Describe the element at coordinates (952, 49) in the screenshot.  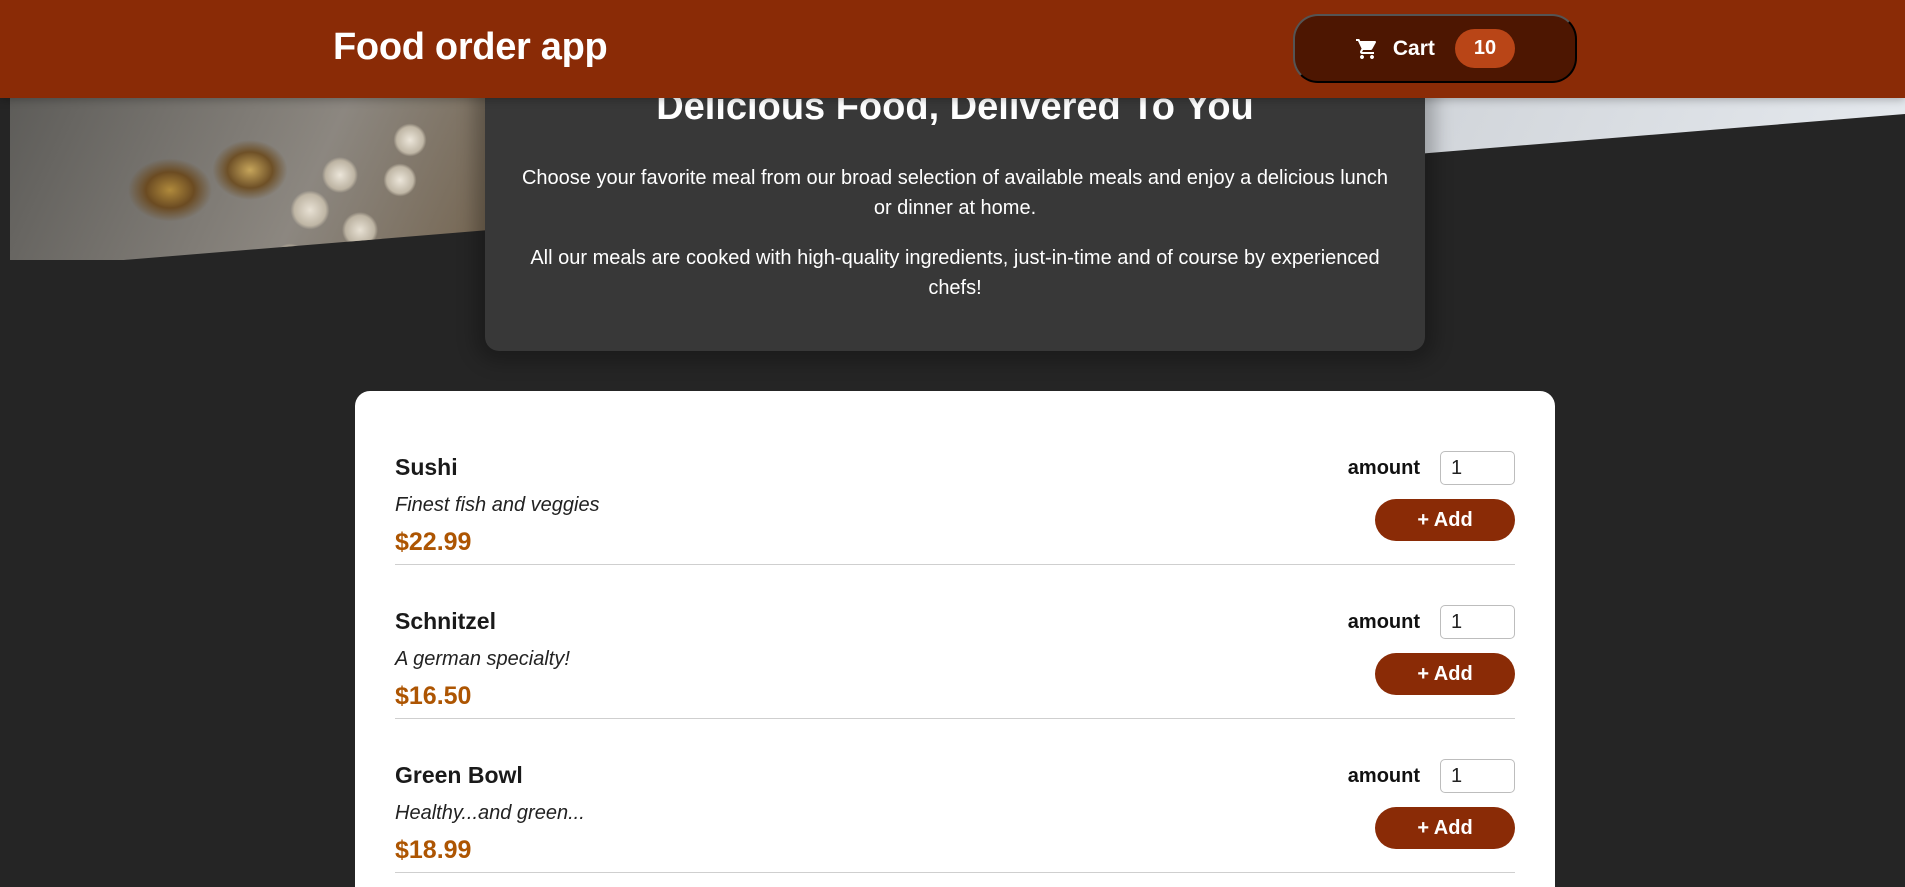
I see `app-header: Food order app Cart 10` at that location.